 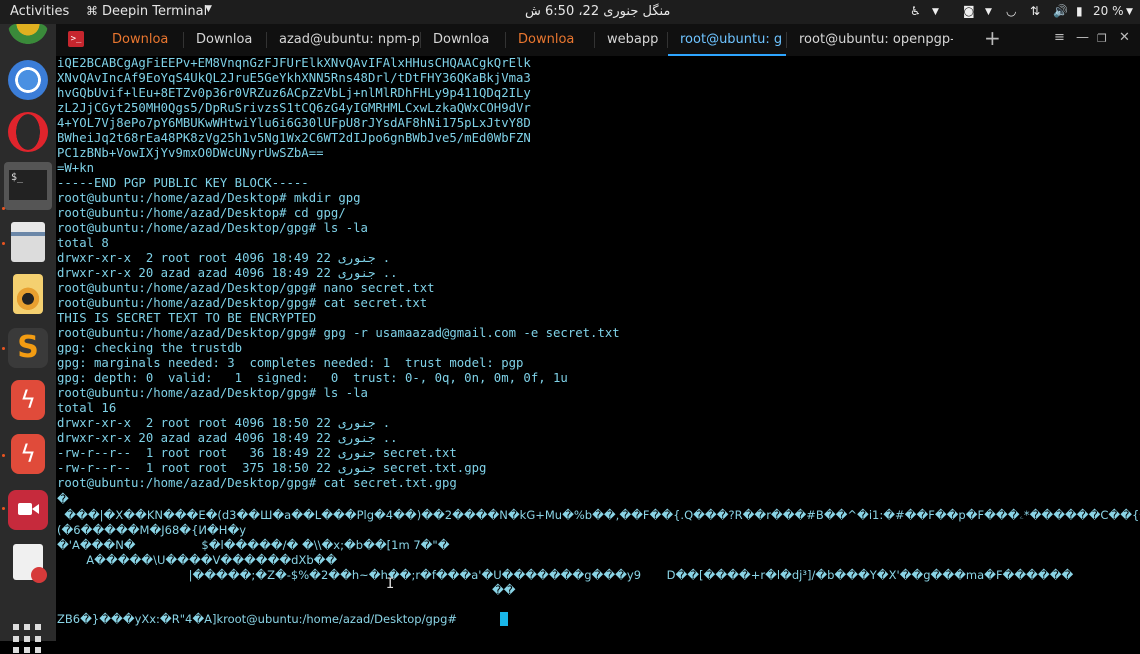 What do you see at coordinates (150, 348) in the screenshot?
I see `terminal-line: gpg: checking the trustdb` at bounding box center [150, 348].